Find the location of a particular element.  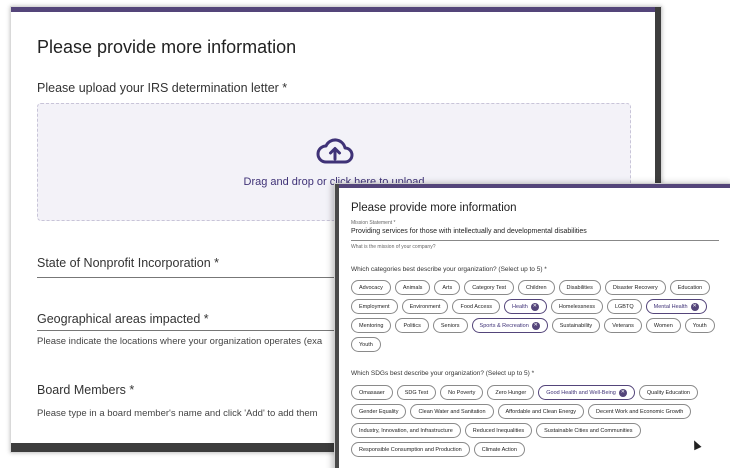

sdg-chip: Affordable and Clean Energy is located at coordinates (541, 411).